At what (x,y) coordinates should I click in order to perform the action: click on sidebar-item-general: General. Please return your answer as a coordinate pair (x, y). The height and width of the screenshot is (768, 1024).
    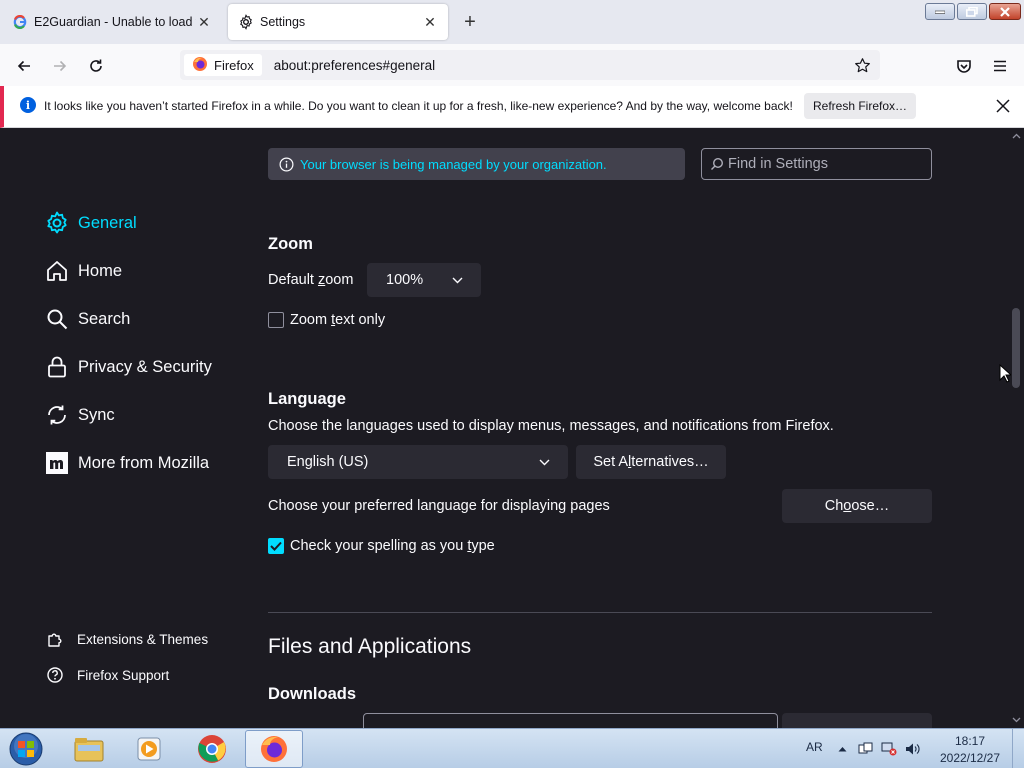
    Looking at the image, I should click on (90, 223).